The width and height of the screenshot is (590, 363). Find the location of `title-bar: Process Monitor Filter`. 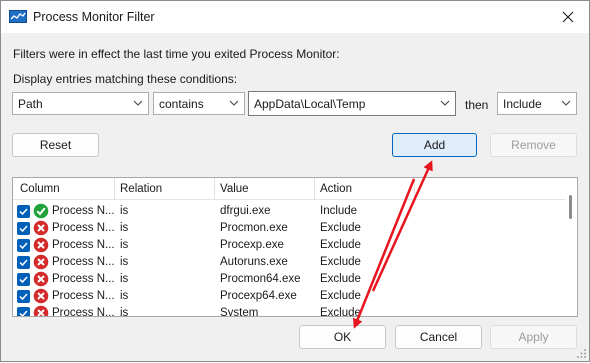

title-bar: Process Monitor Filter is located at coordinates (295, 17).